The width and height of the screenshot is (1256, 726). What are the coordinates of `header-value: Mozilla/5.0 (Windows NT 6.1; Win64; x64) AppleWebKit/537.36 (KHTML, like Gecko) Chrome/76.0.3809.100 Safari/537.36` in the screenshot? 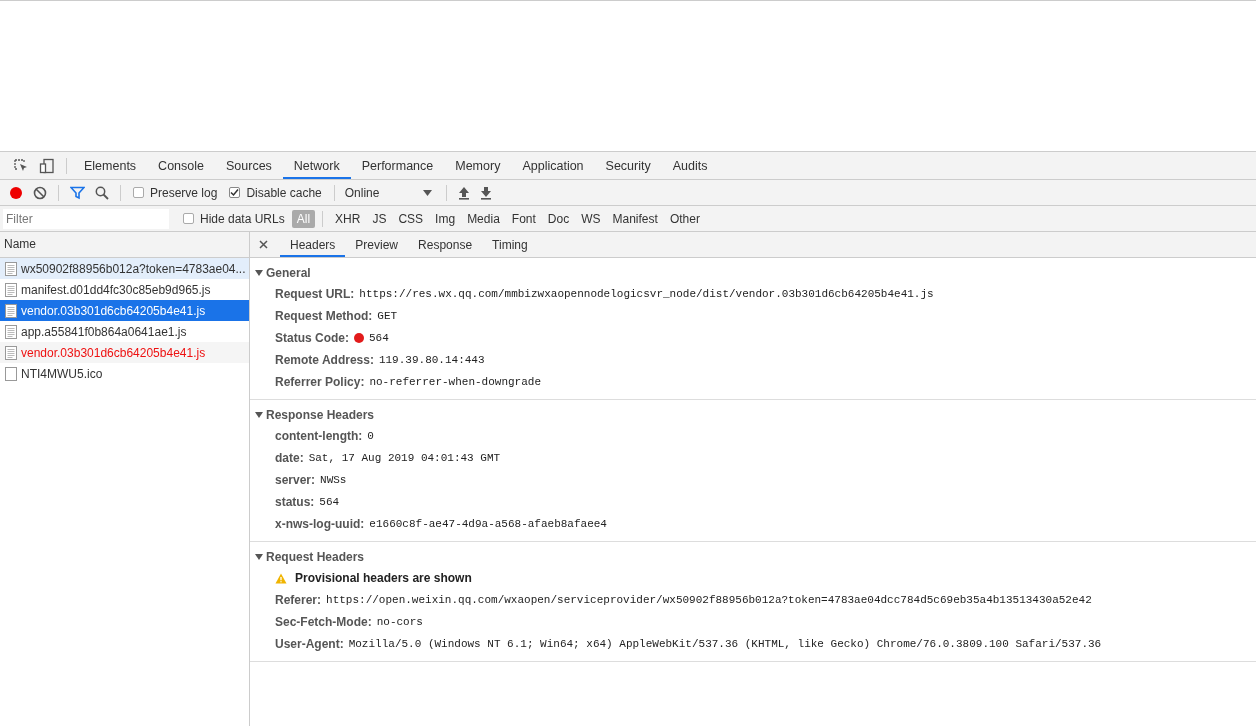 It's located at (725, 644).